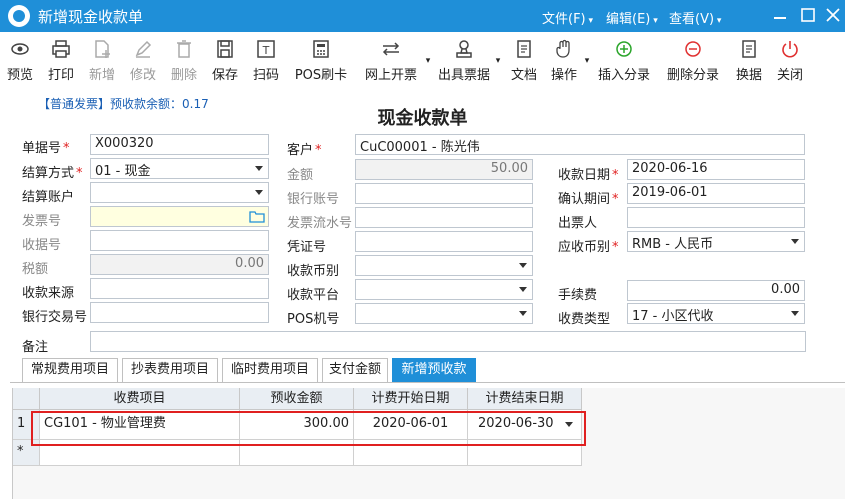  I want to click on tab-regular-fees: 常规费用项目, so click(70, 370).